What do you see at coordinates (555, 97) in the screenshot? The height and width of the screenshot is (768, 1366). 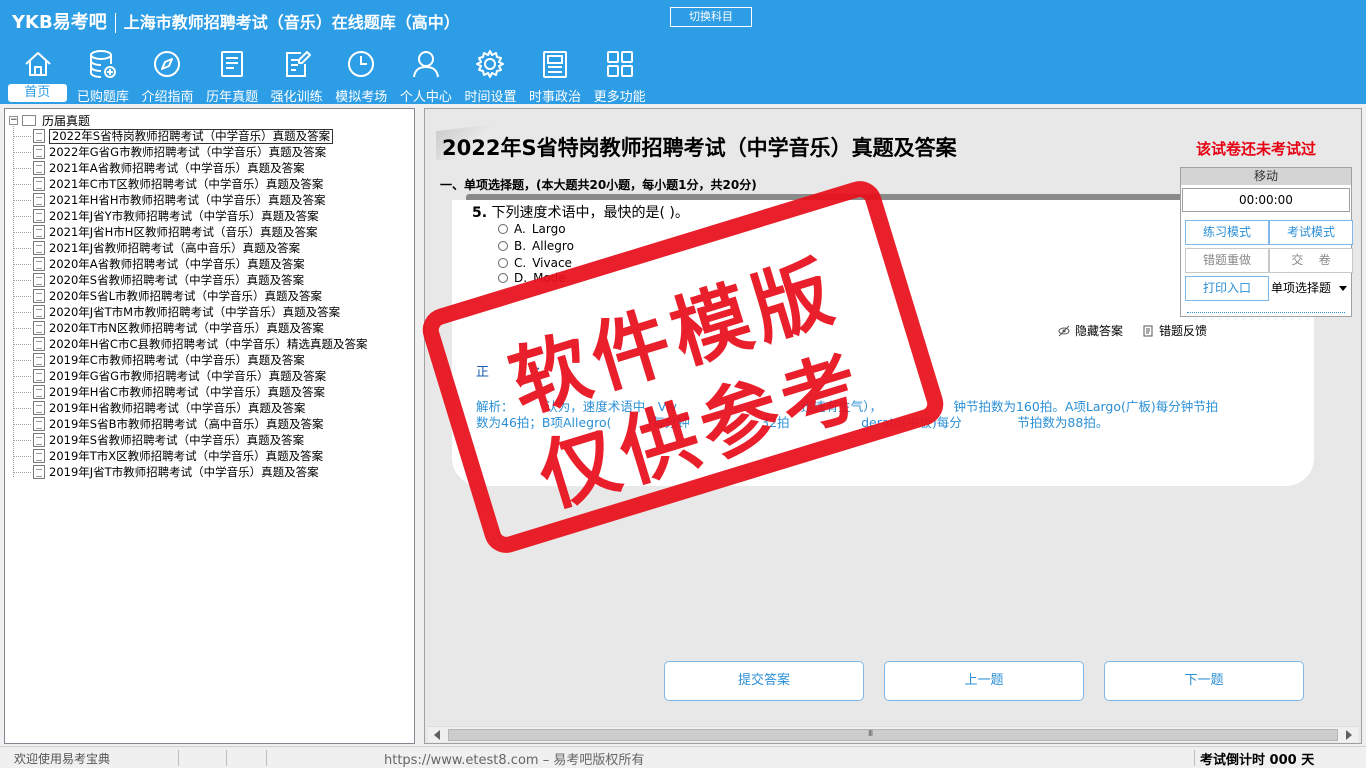 I see `nav-label: 时事政治` at bounding box center [555, 97].